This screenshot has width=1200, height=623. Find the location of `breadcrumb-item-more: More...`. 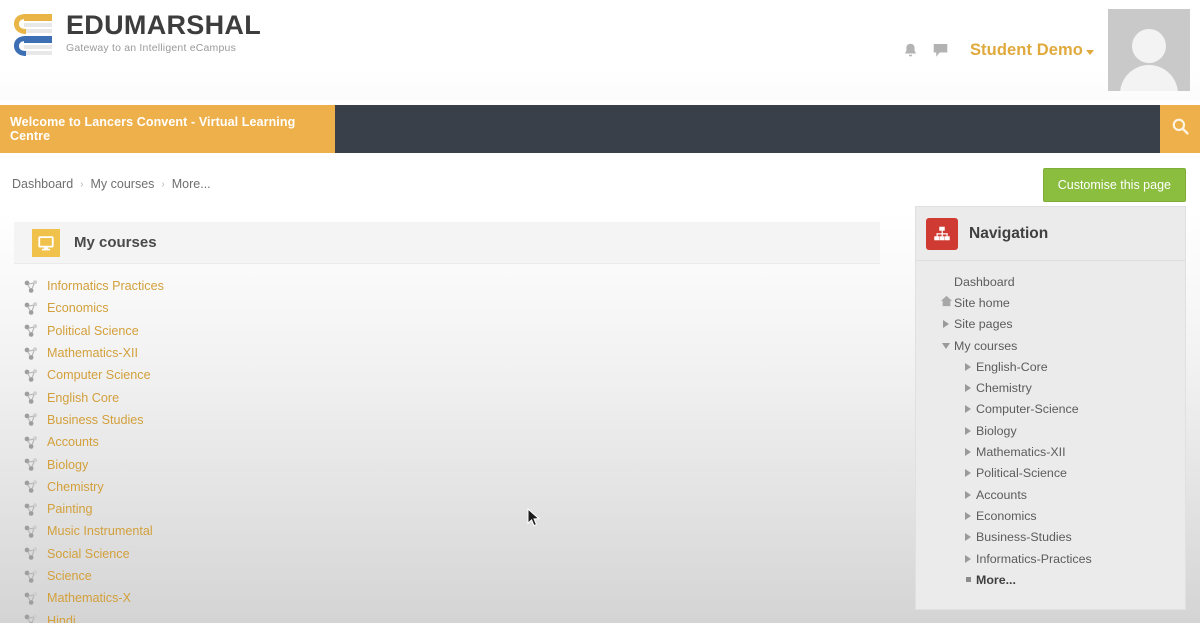

breadcrumb-item-more: More... is located at coordinates (191, 184).